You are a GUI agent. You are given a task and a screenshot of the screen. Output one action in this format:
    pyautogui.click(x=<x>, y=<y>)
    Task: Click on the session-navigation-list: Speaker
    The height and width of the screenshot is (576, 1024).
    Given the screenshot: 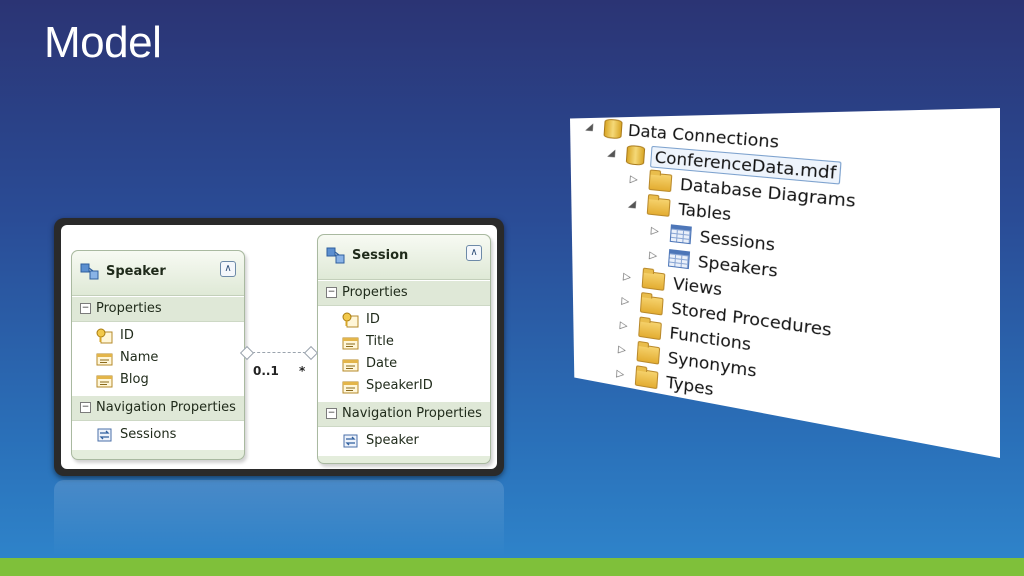 What is the action you would take?
    pyautogui.click(x=404, y=441)
    